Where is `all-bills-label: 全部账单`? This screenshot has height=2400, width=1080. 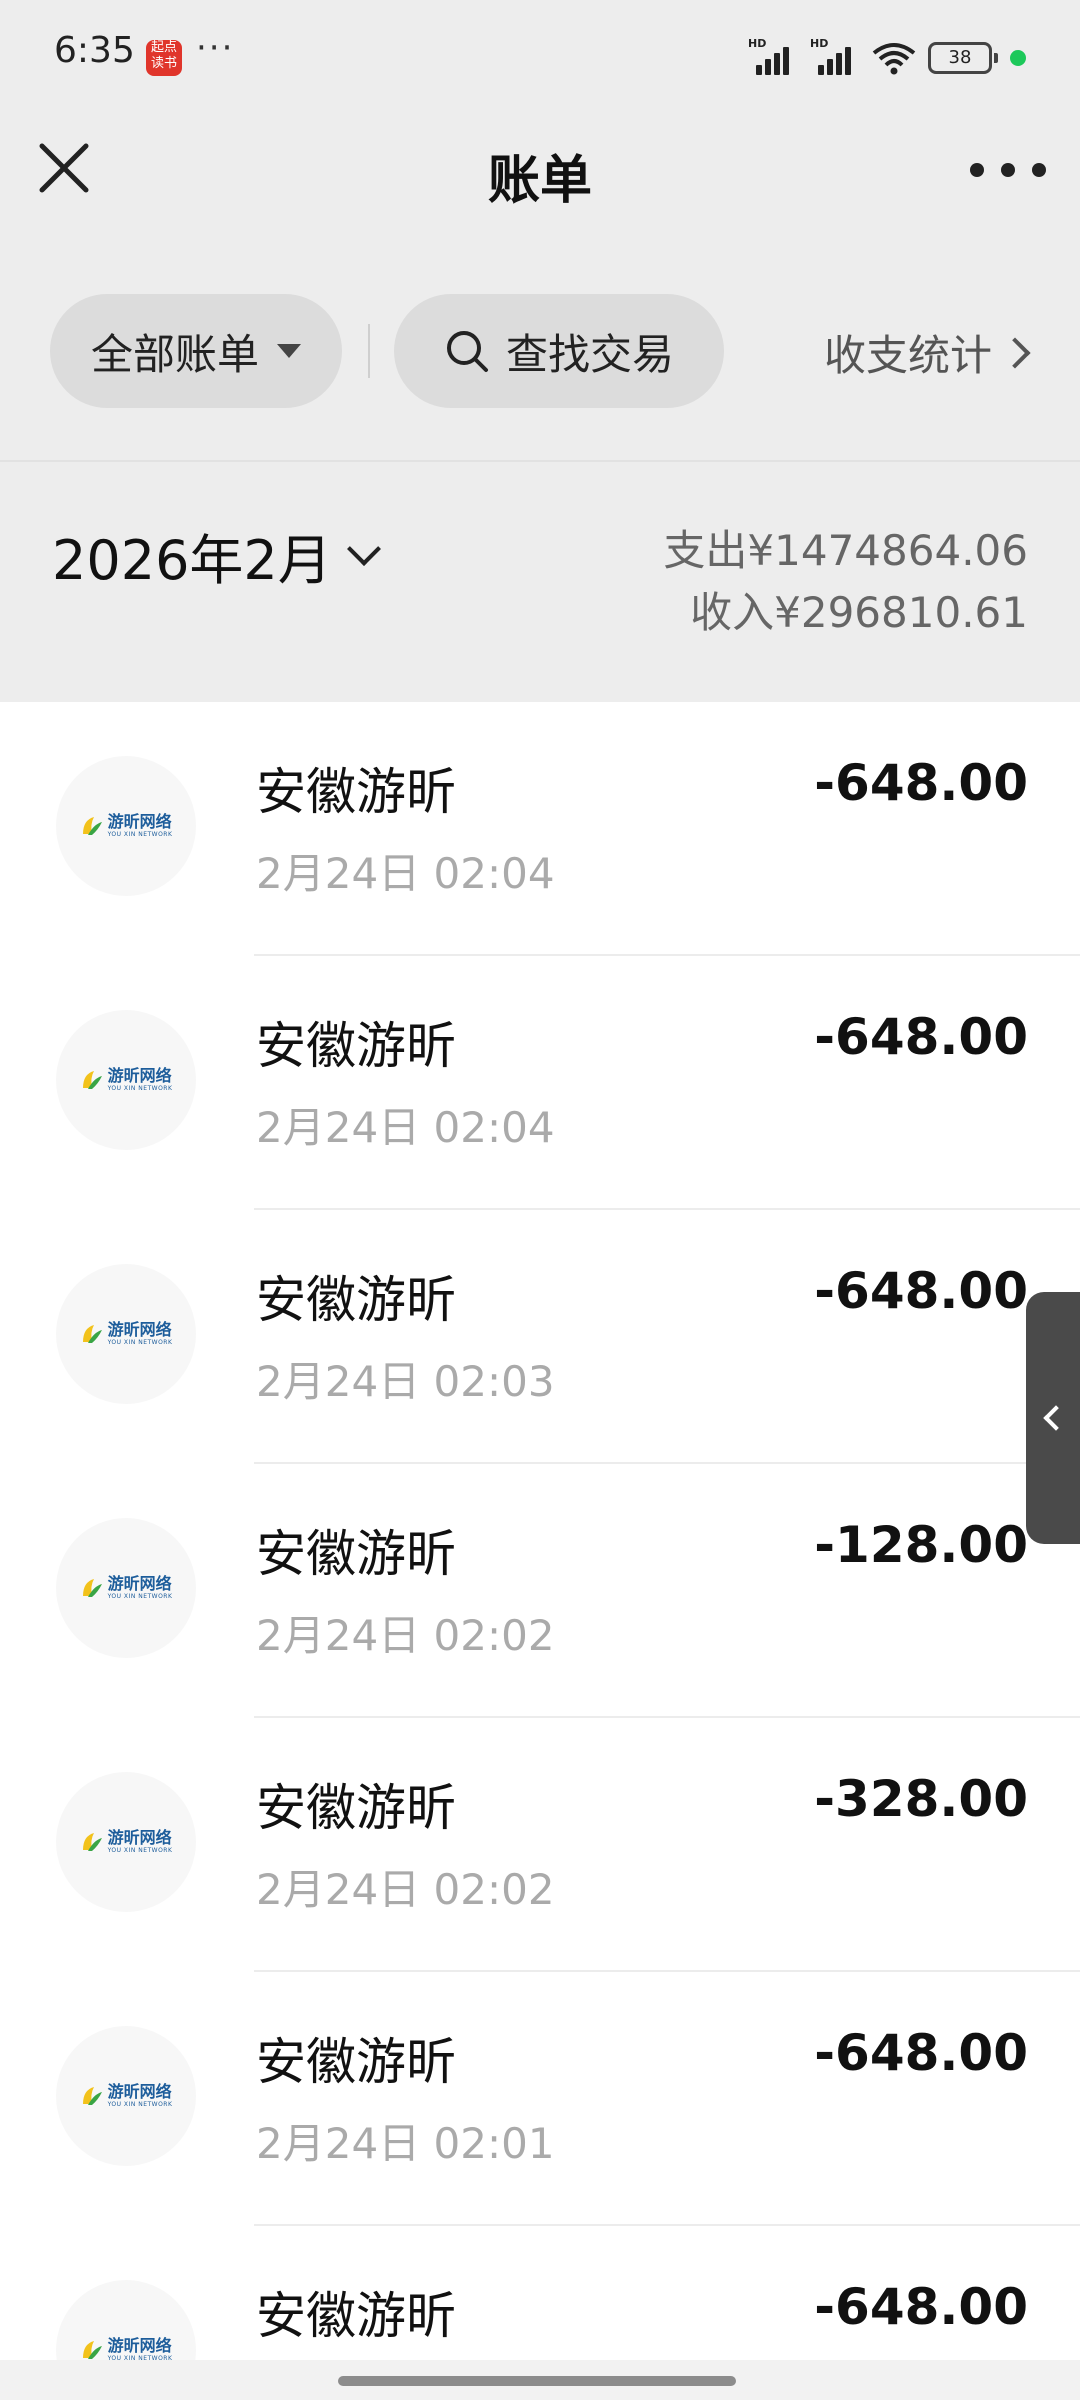 all-bills-label: 全部账单 is located at coordinates (174, 354).